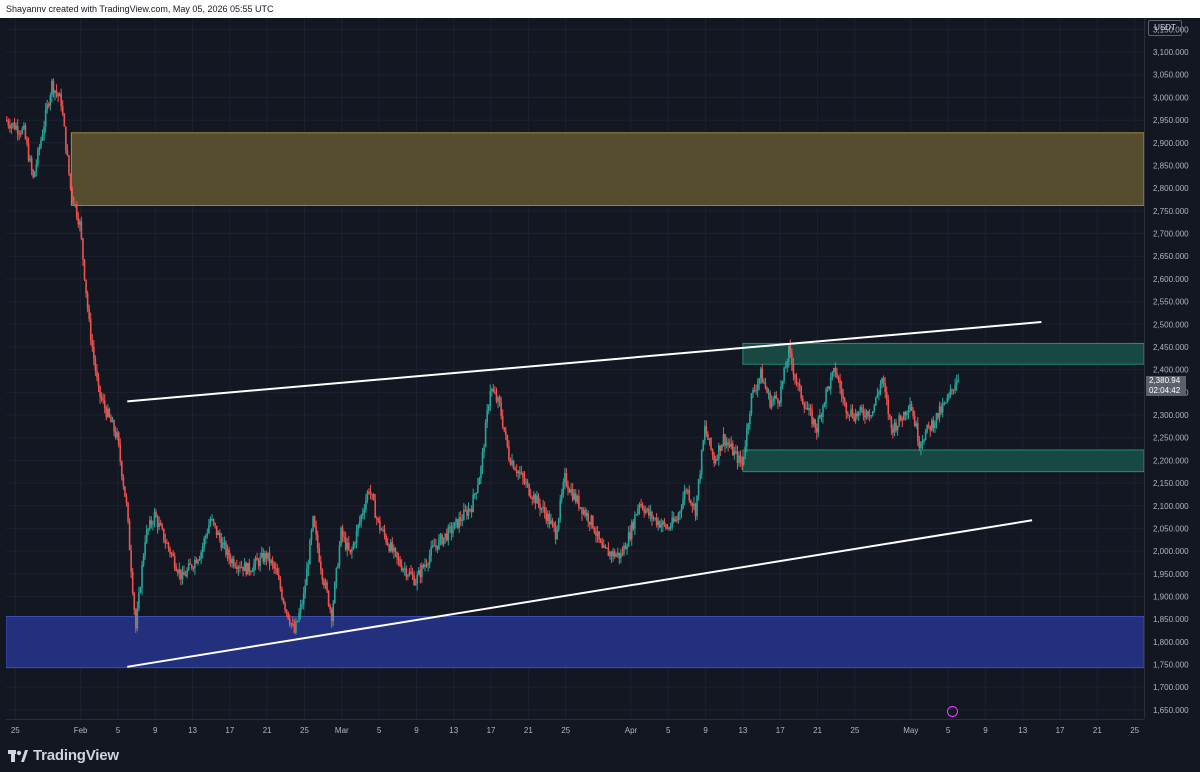 Image resolution: width=1200 pixels, height=772 pixels. I want to click on price-tick-label: 2,450.000, so click(1171, 347).